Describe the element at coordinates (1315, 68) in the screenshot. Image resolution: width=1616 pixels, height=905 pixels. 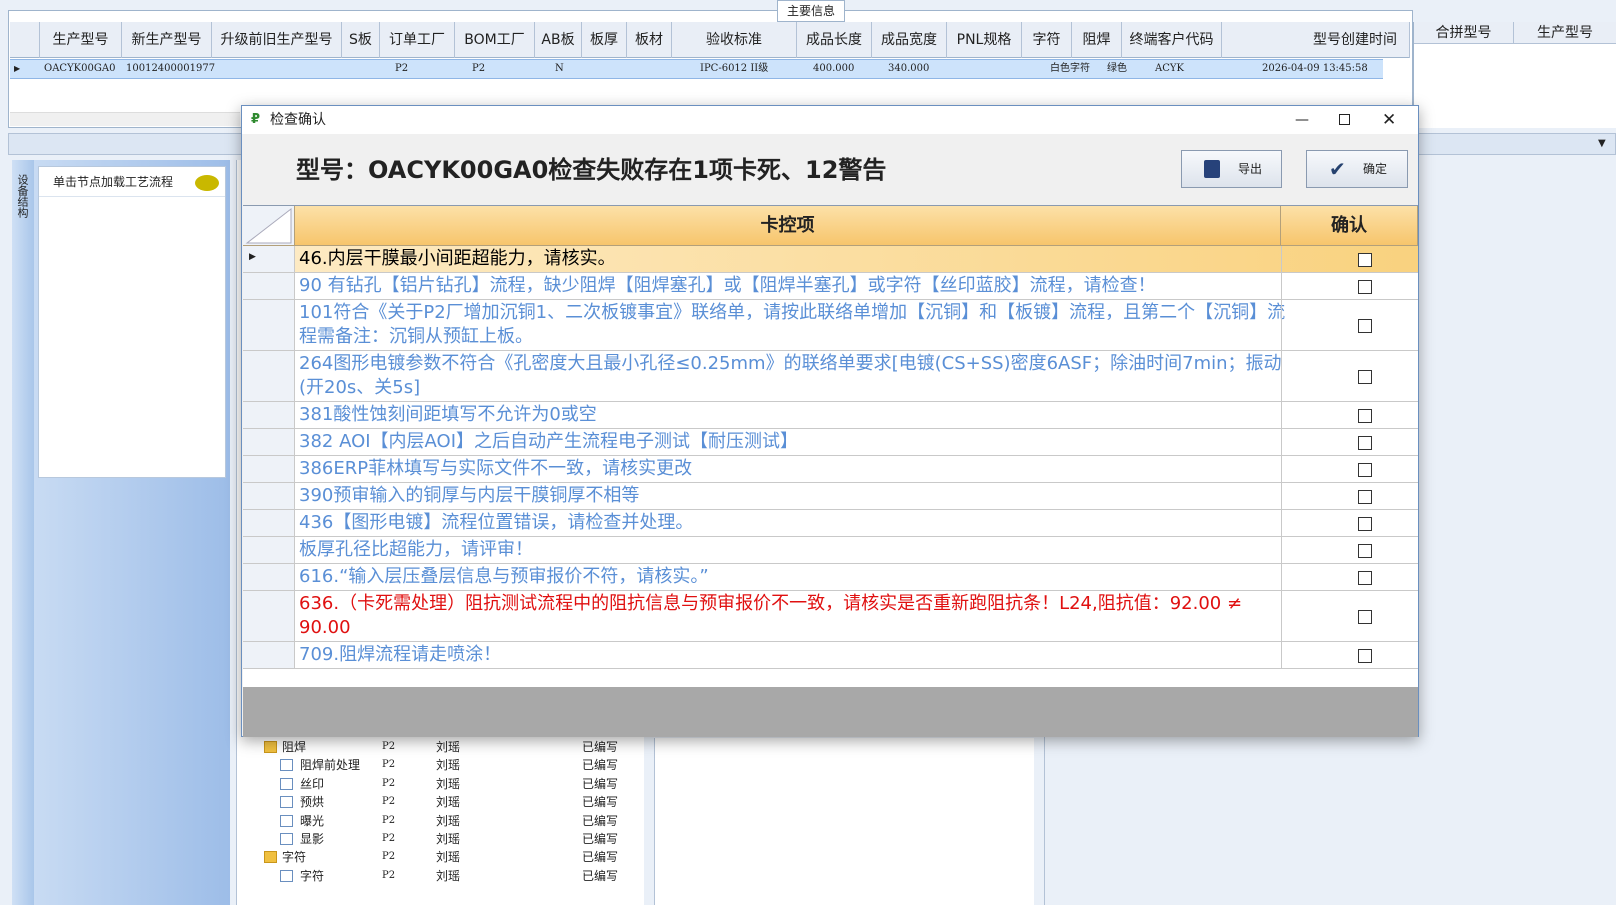
I see `cell-created: 2026-04-09 13:45:58` at that location.